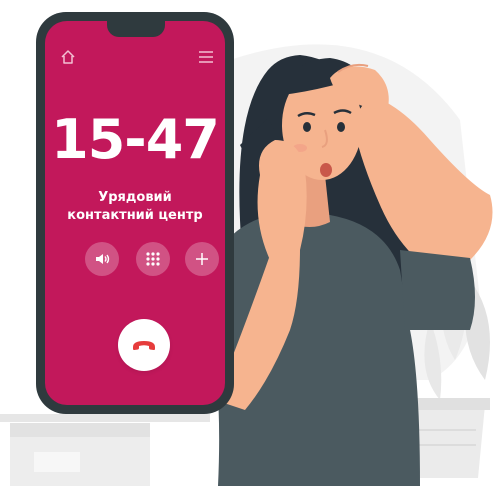 This screenshot has height=486, width=497. What do you see at coordinates (282, 200) in the screenshot?
I see `hand-holding-phone` at bounding box center [282, 200].